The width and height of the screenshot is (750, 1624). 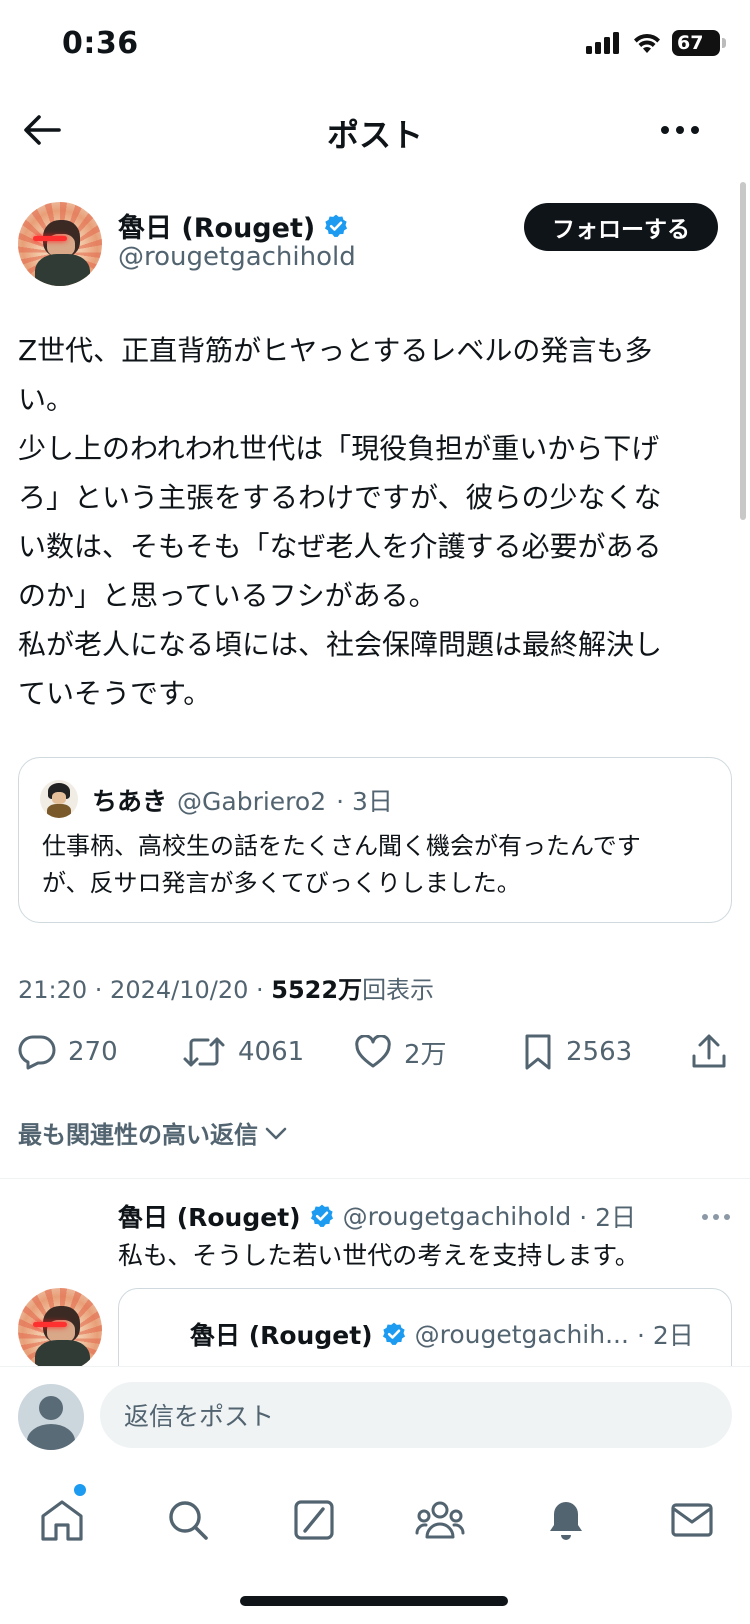 What do you see at coordinates (621, 227) in the screenshot?
I see `follow-button: フォローする` at bounding box center [621, 227].